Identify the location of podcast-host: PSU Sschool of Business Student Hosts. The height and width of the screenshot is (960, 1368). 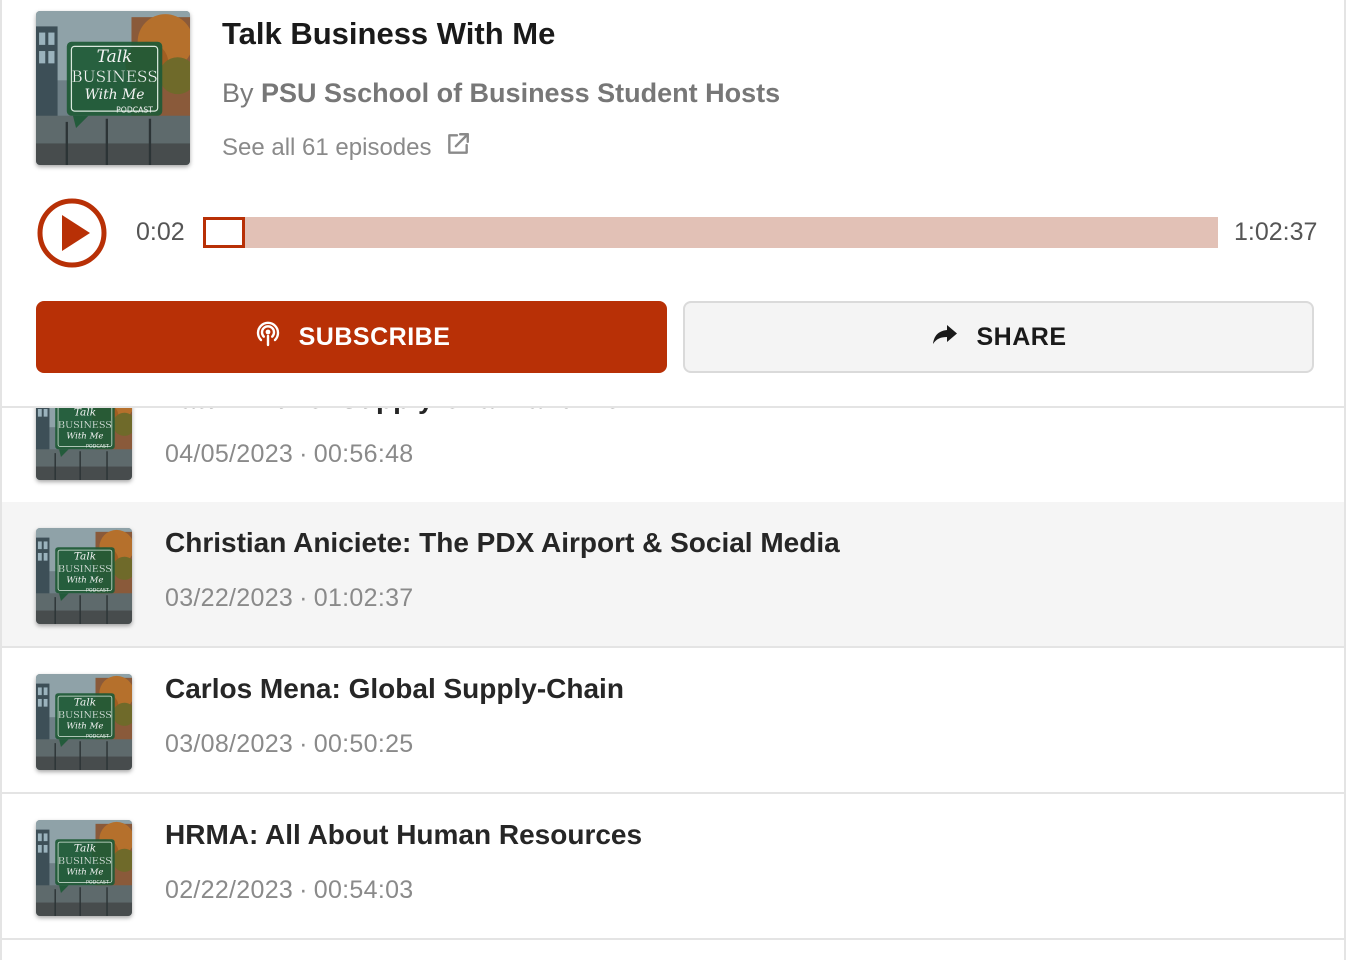
(521, 93).